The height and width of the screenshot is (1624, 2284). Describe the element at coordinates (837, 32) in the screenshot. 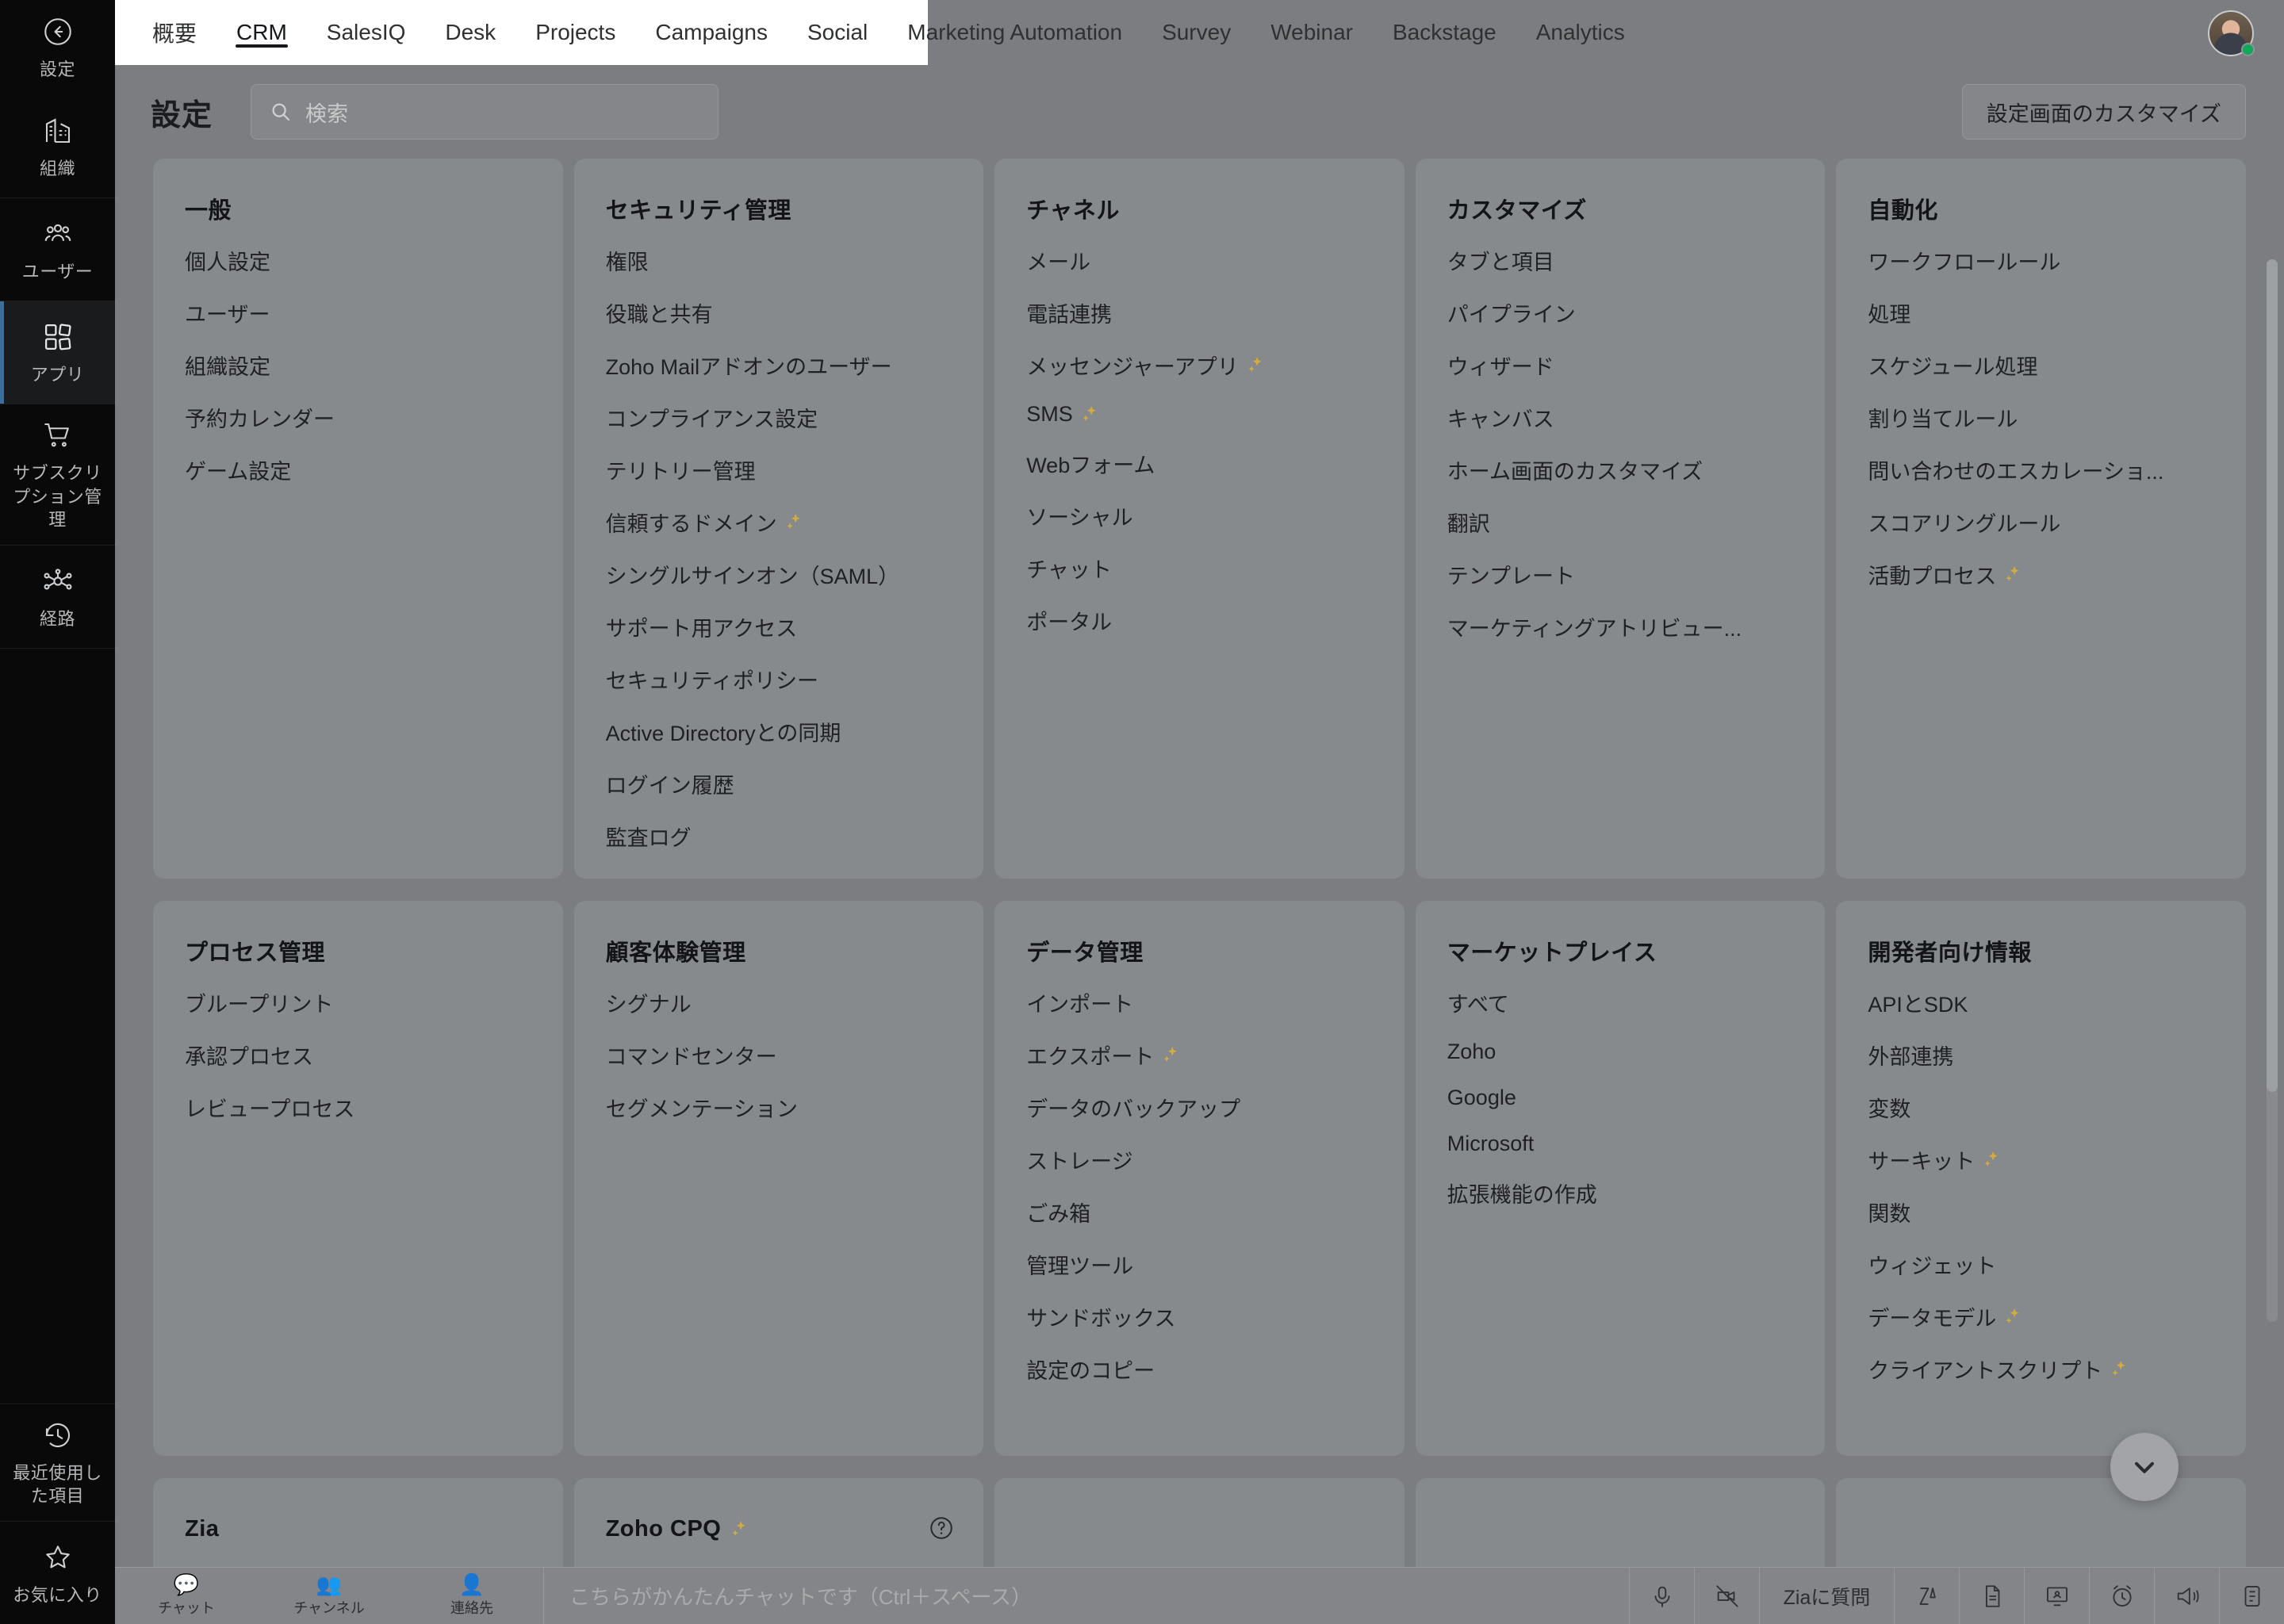

I see `tab-social: Social` at that location.